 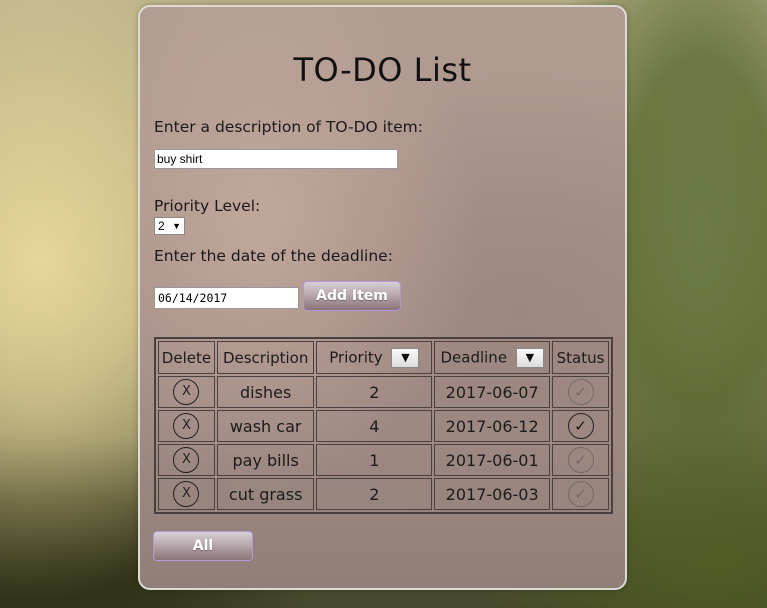 I want to click on deadline-cell: 2017-06-07, so click(x=492, y=392).